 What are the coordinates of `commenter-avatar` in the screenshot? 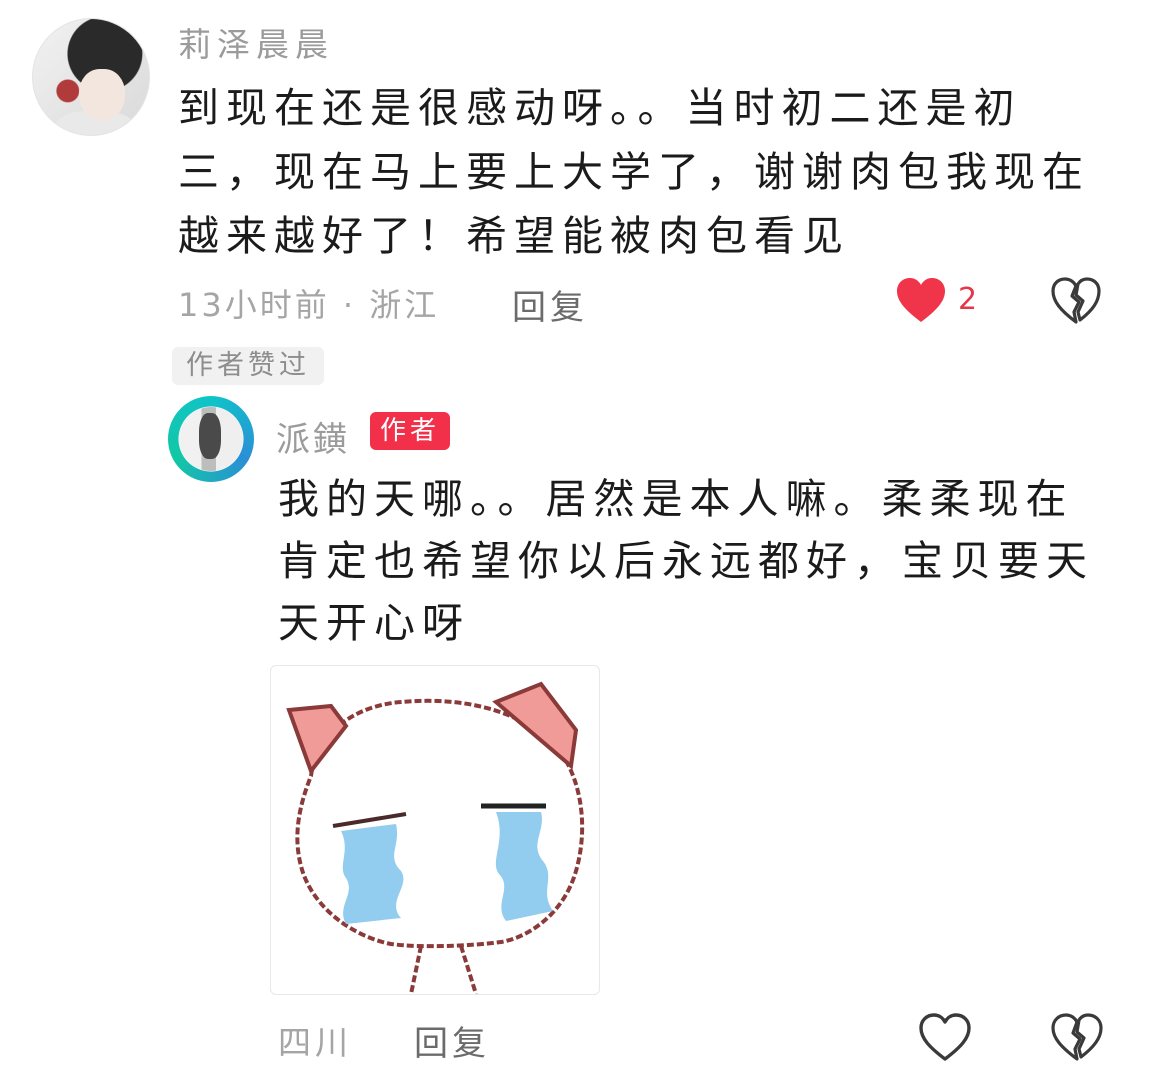 It's located at (91, 77).